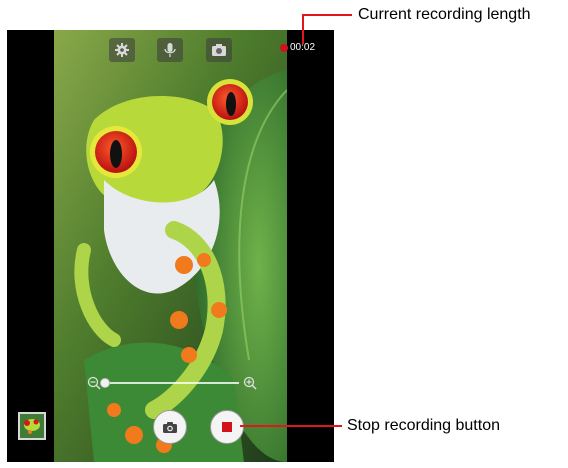  I want to click on switch-camera-button, so click(219, 50).